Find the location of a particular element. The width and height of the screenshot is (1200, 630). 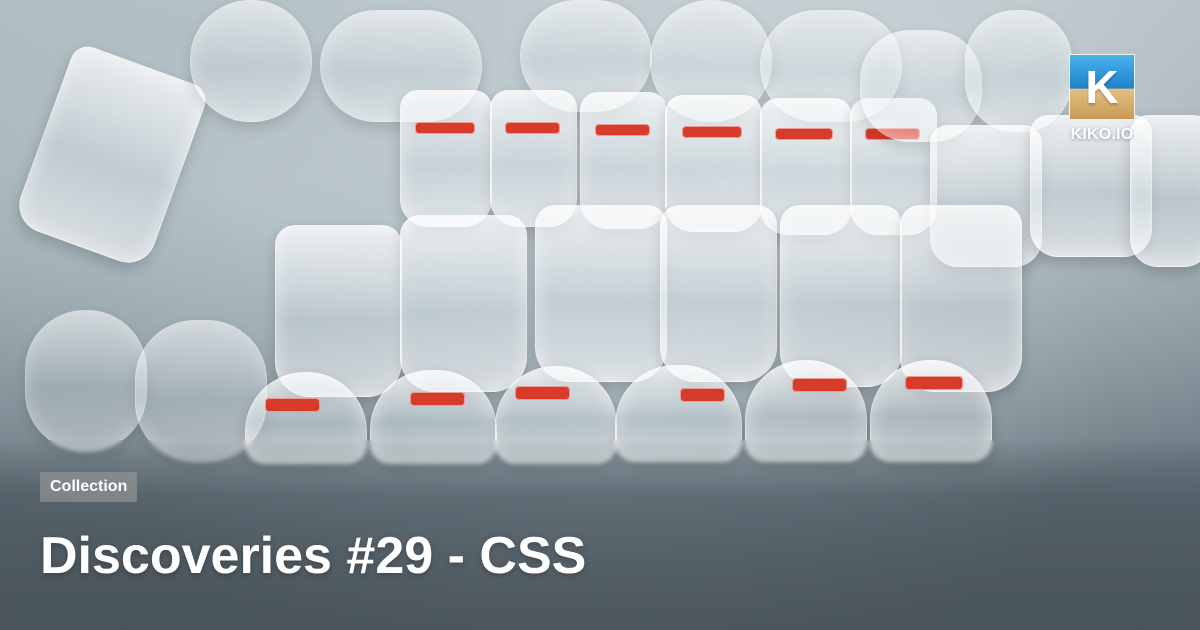

logo-letter: K is located at coordinates (1102, 87).